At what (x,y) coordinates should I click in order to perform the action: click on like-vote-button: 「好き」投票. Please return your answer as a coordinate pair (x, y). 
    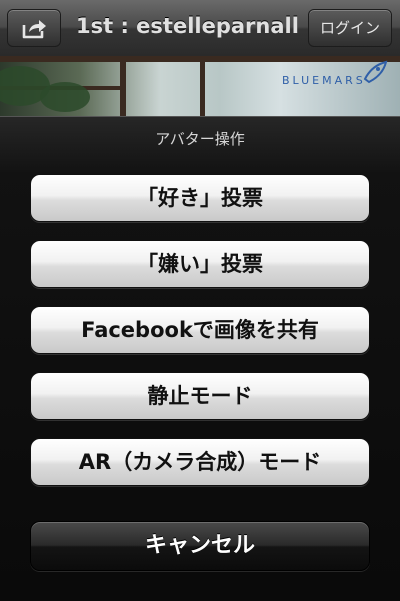
    Looking at the image, I should click on (200, 198).